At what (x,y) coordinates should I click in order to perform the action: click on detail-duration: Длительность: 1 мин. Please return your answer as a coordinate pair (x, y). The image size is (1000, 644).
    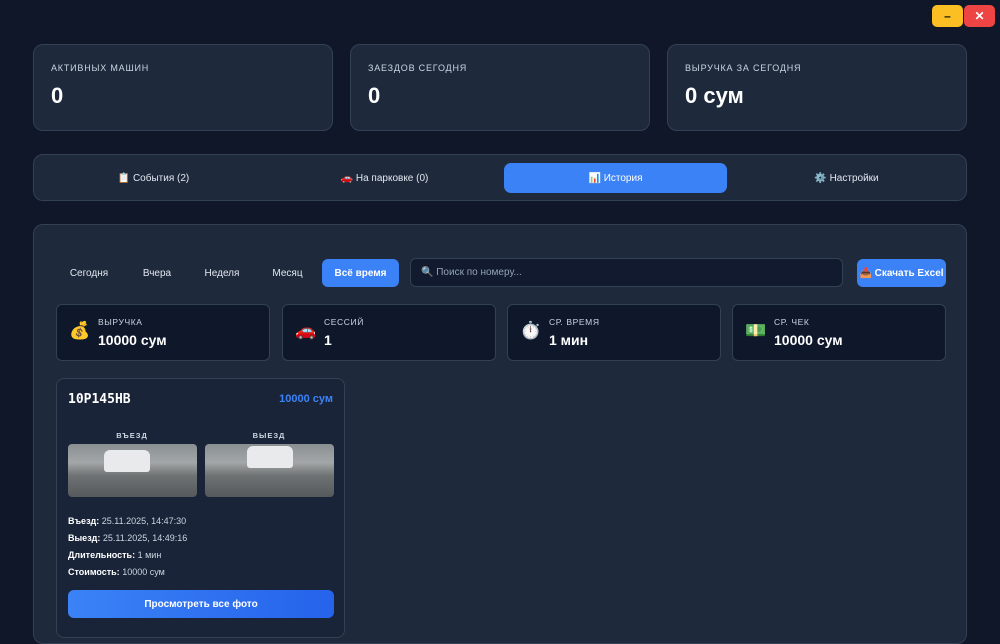
    Looking at the image, I should click on (114, 555).